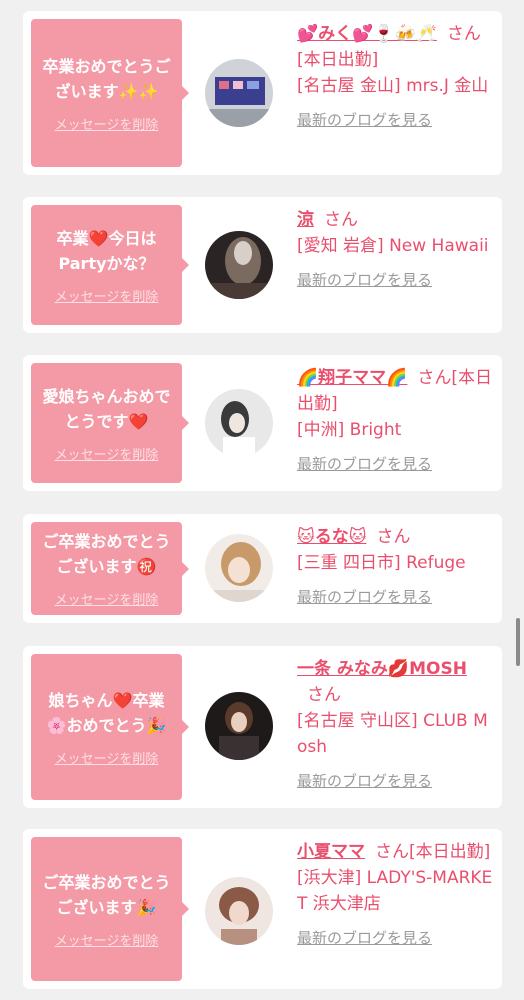 Image resolution: width=524 pixels, height=1000 pixels. What do you see at coordinates (331, 537) in the screenshot?
I see `sender-name-link: 🐱るな🐱` at bounding box center [331, 537].